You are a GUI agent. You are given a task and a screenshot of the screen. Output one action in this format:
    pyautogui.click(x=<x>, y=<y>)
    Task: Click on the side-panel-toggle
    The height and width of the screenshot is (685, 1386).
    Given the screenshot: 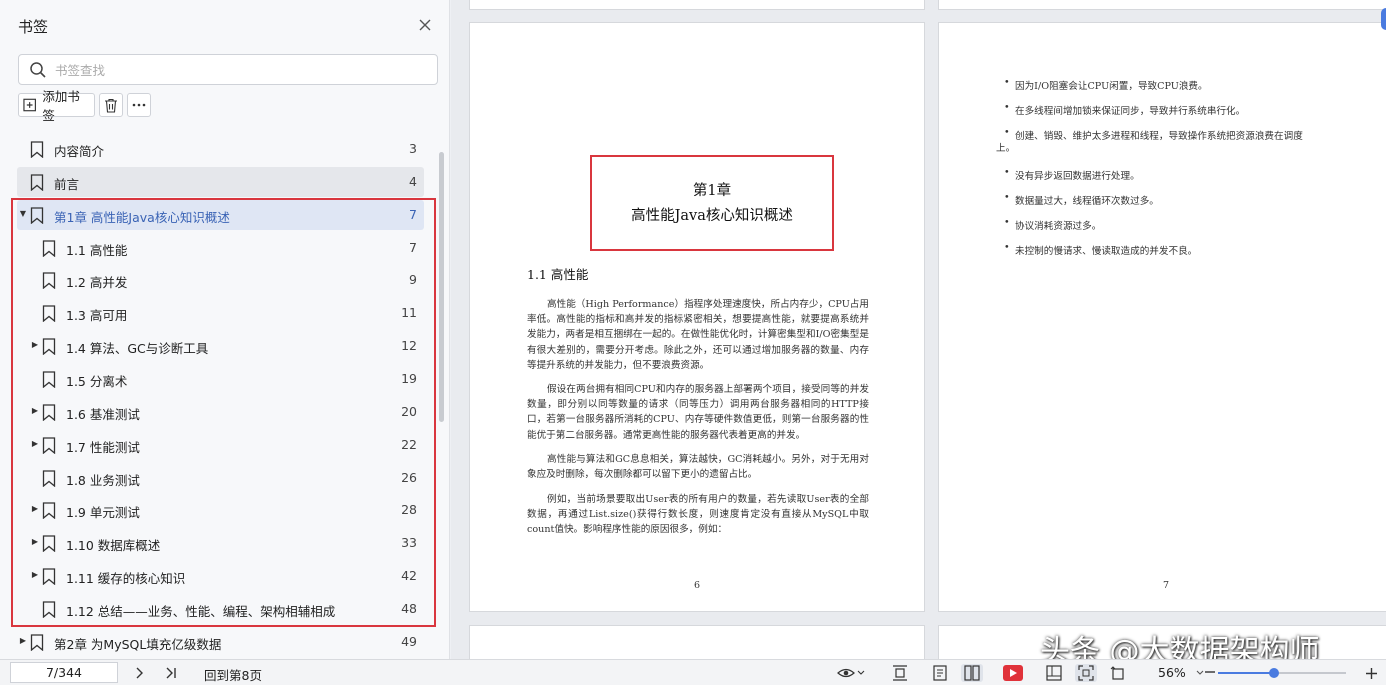 What is the action you would take?
    pyautogui.click(x=1383, y=19)
    